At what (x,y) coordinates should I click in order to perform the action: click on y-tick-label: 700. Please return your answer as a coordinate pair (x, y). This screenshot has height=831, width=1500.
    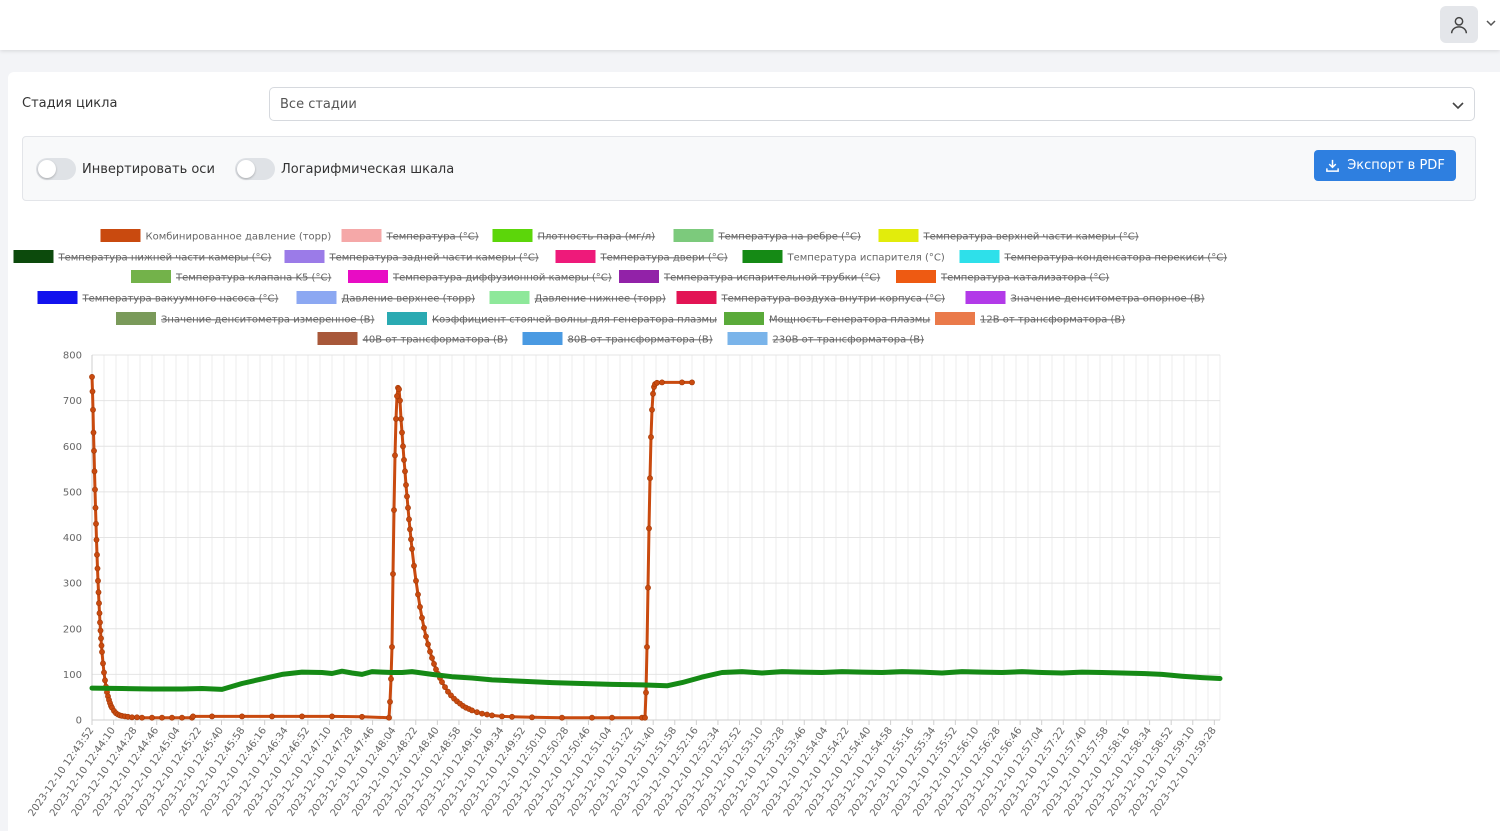
    Looking at the image, I should click on (72, 401).